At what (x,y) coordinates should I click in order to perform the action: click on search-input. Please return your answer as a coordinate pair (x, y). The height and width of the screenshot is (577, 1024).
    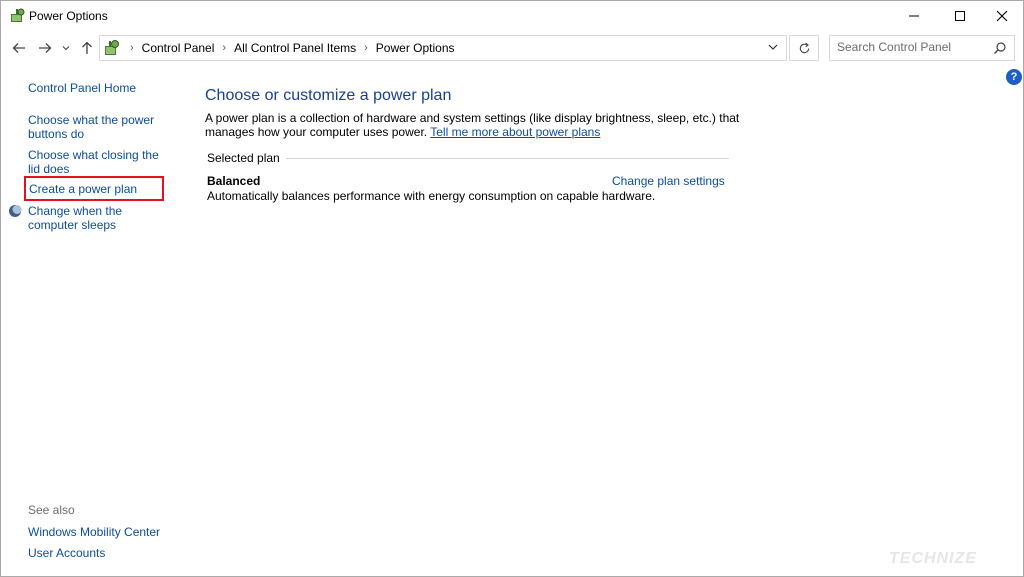
    Looking at the image, I should click on (908, 47).